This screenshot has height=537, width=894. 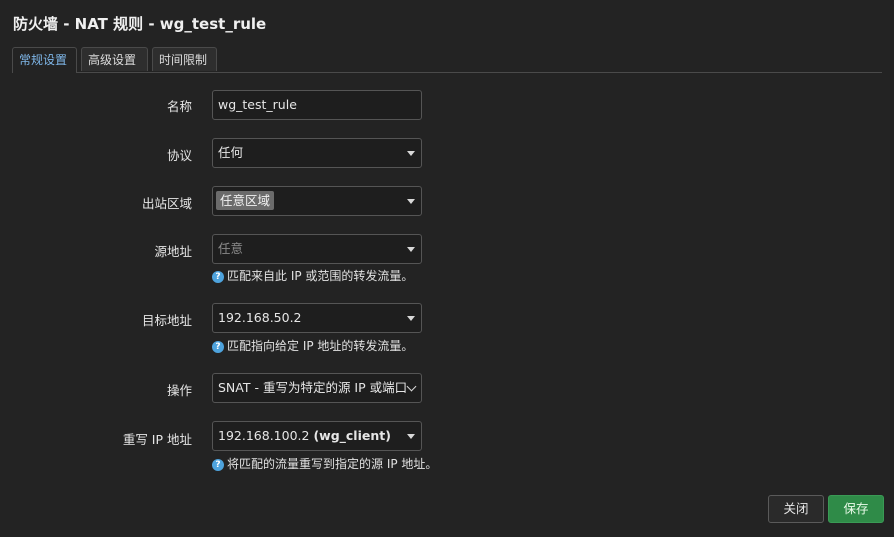 What do you see at coordinates (264, 435) in the screenshot?
I see `rewrite-ip-value: 192.168.100.2` at bounding box center [264, 435].